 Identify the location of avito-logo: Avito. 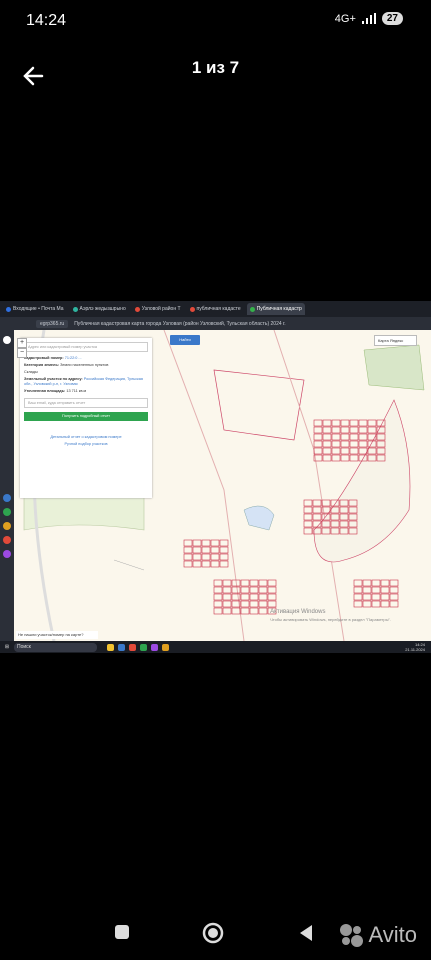
(377, 935).